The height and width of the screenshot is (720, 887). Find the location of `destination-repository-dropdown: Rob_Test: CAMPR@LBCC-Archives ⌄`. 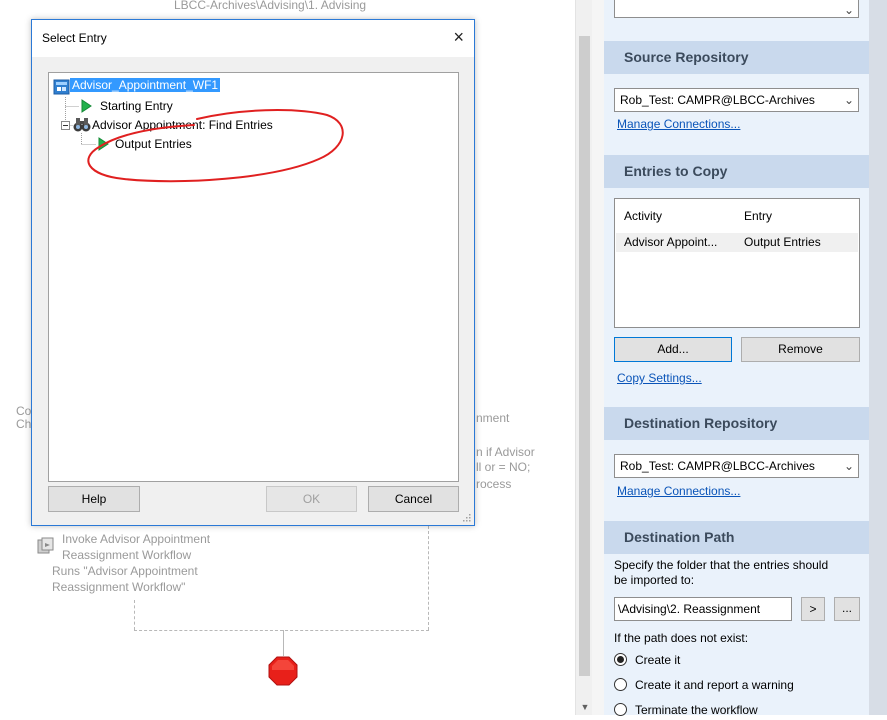

destination-repository-dropdown: Rob_Test: CAMPR@LBCC-Archives ⌄ is located at coordinates (736, 466).